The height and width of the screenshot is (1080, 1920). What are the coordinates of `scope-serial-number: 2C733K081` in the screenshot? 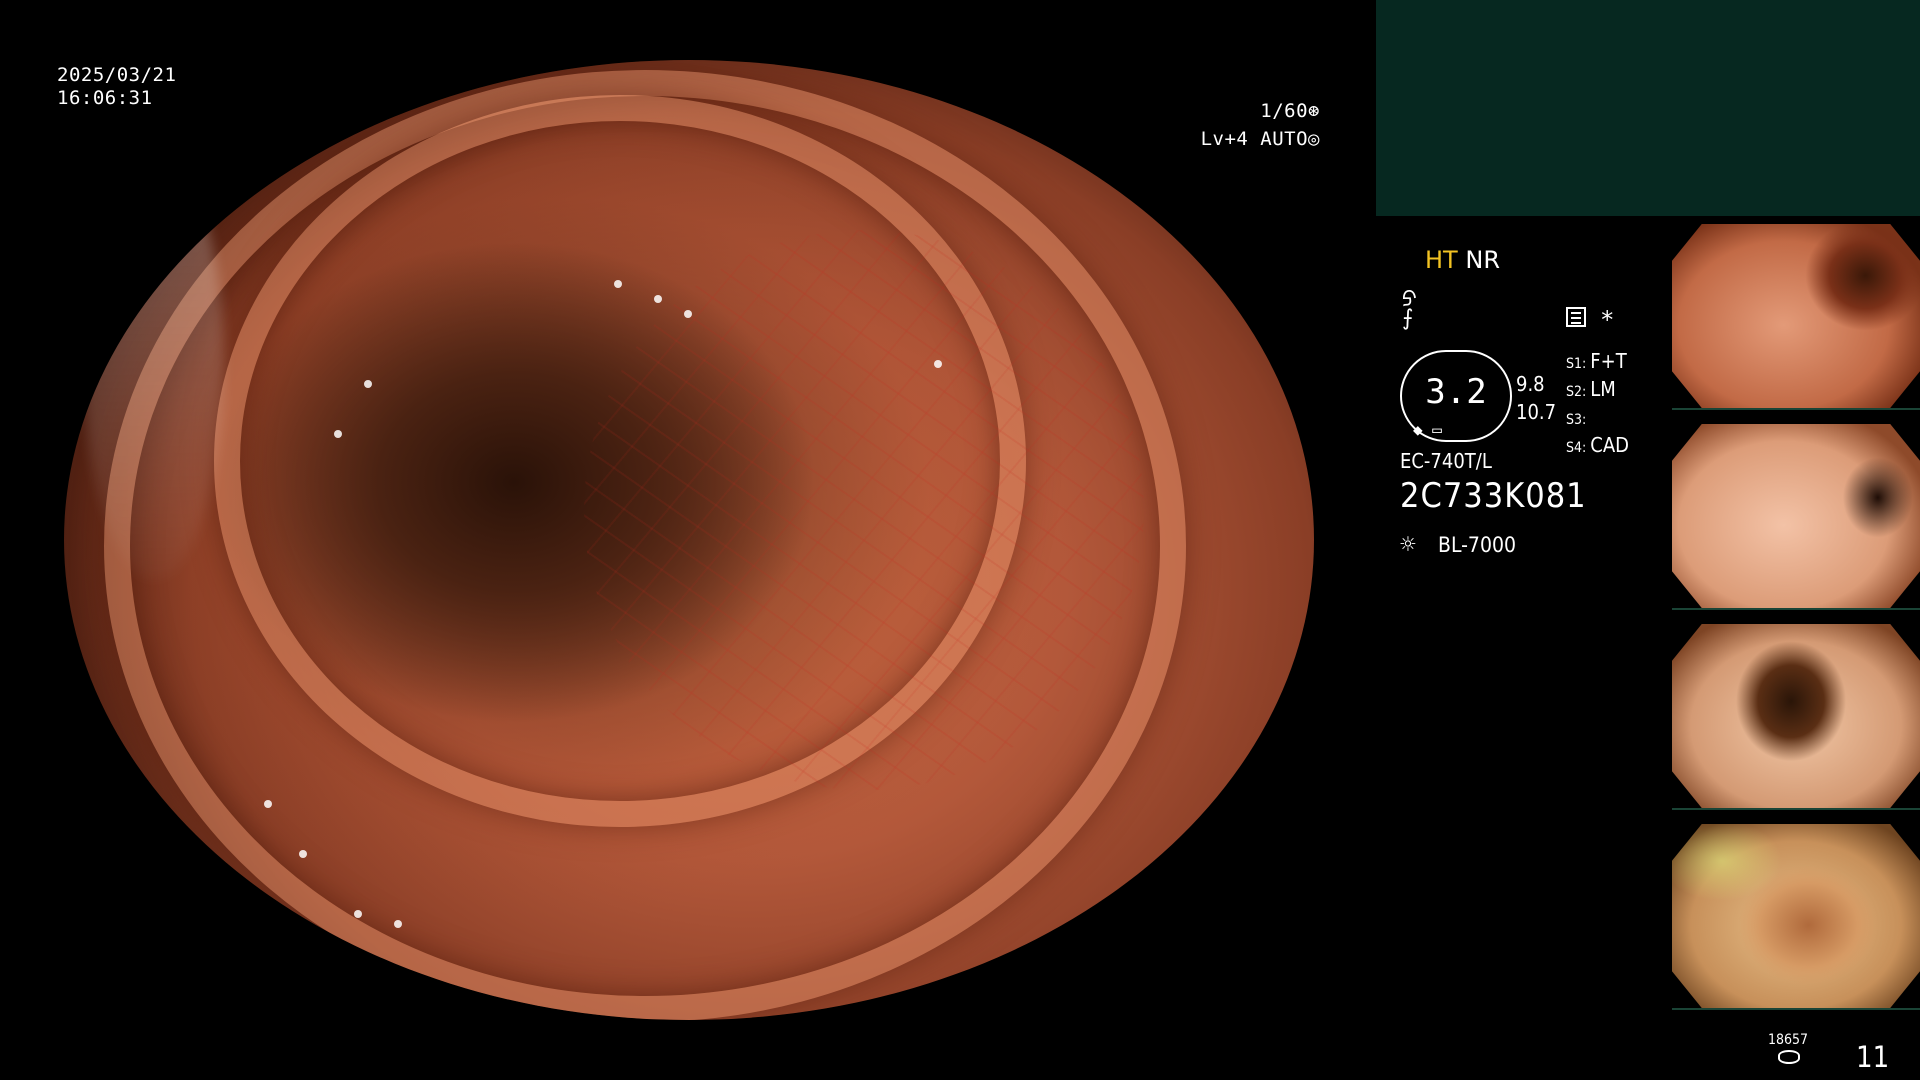 It's located at (1493, 496).